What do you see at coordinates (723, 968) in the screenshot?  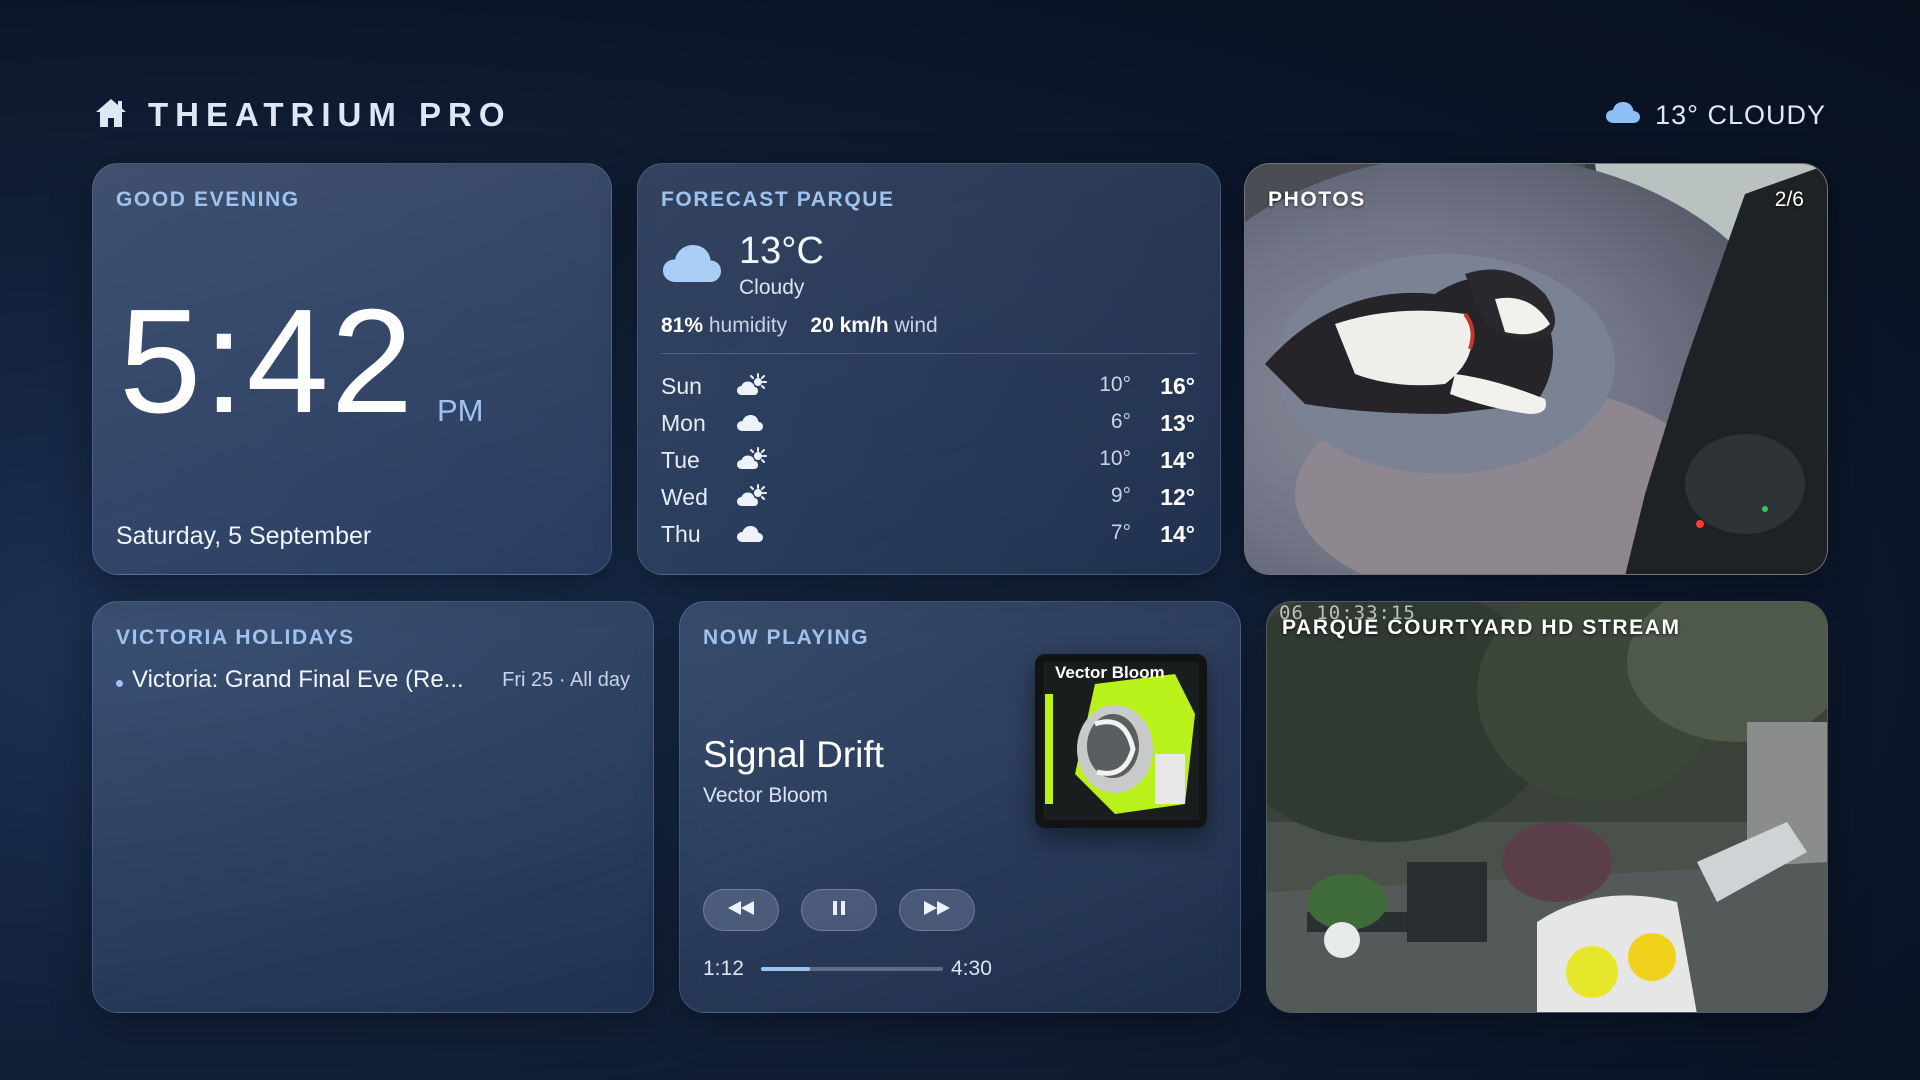 I see `elapsed-time: 1:12` at bounding box center [723, 968].